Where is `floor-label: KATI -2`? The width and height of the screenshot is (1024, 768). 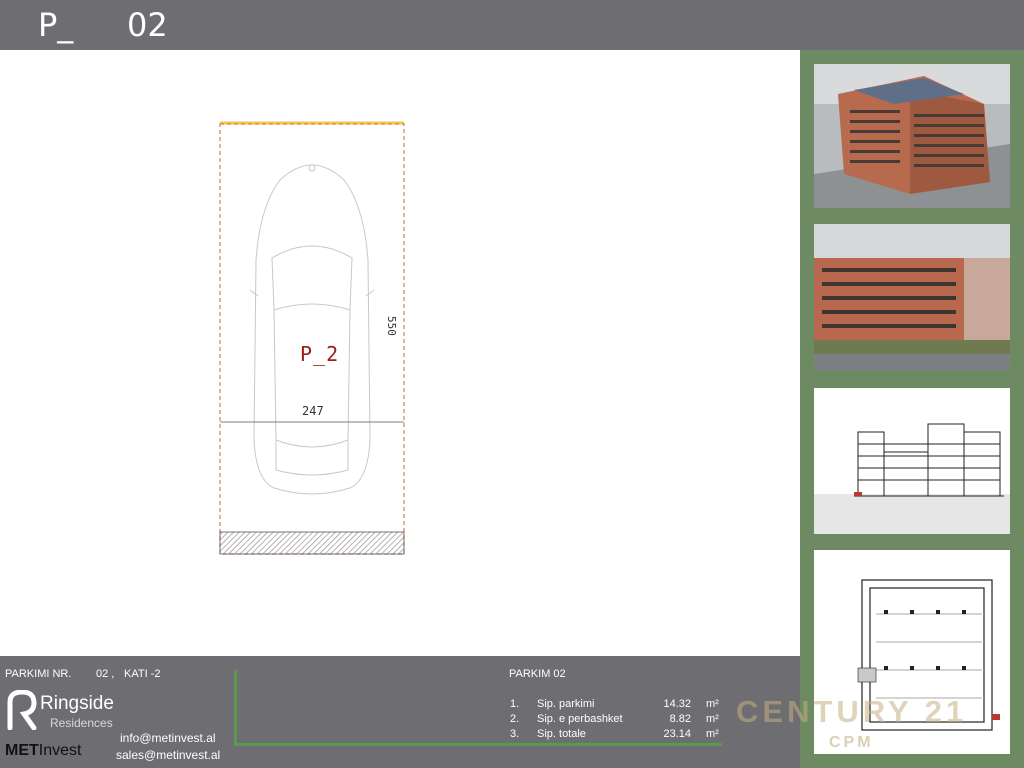 floor-label: KATI -2 is located at coordinates (142, 674).